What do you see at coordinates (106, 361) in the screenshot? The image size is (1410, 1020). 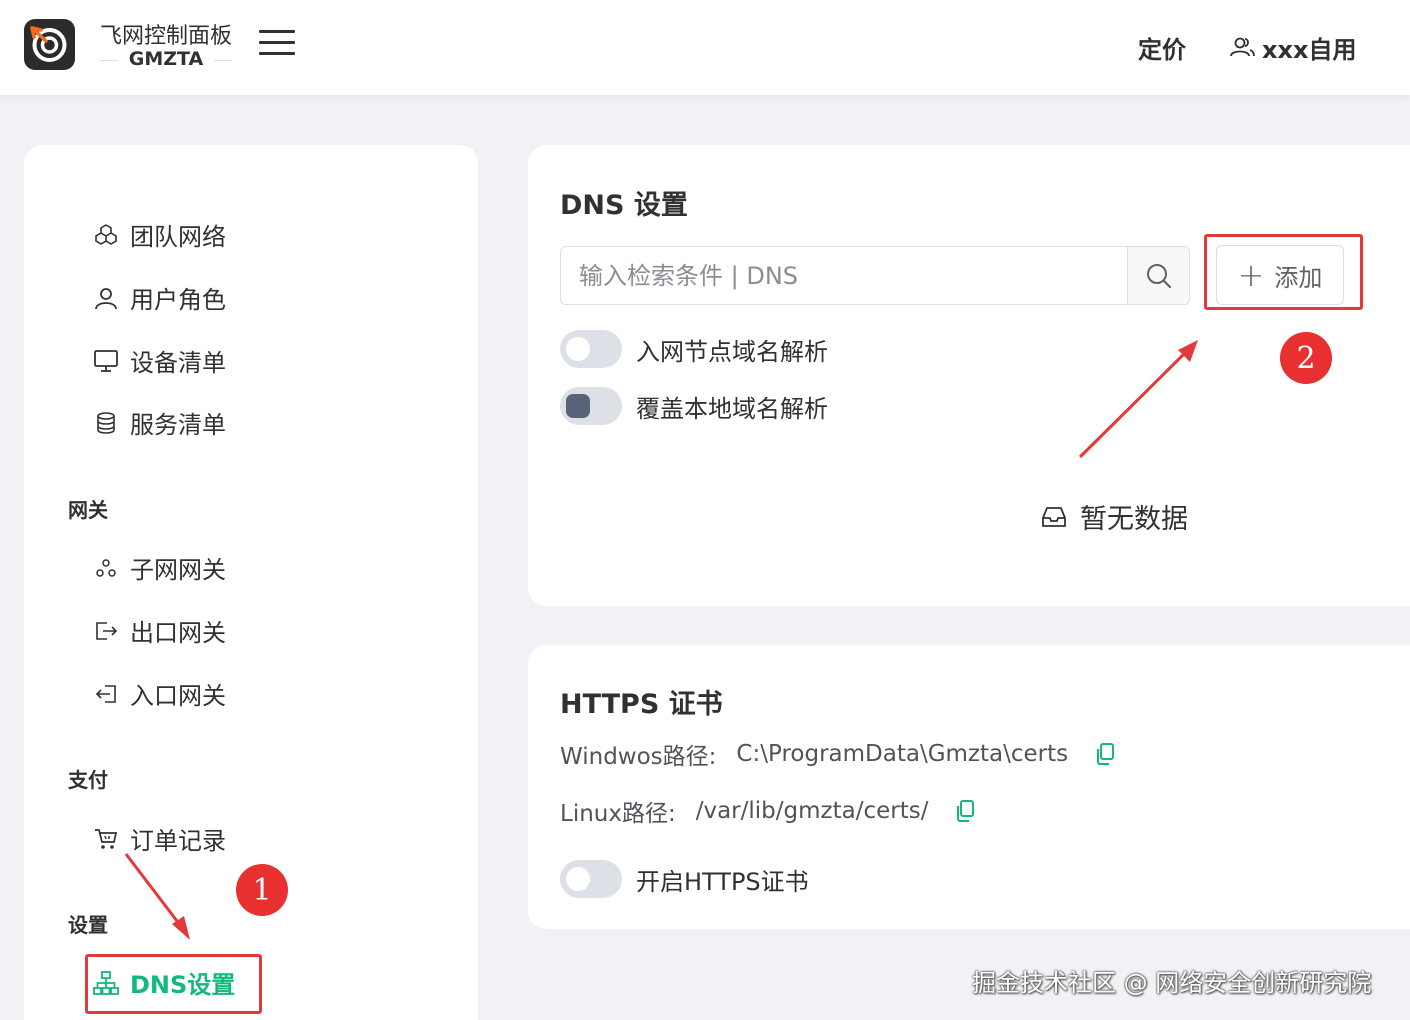 I see `monitor-icon` at bounding box center [106, 361].